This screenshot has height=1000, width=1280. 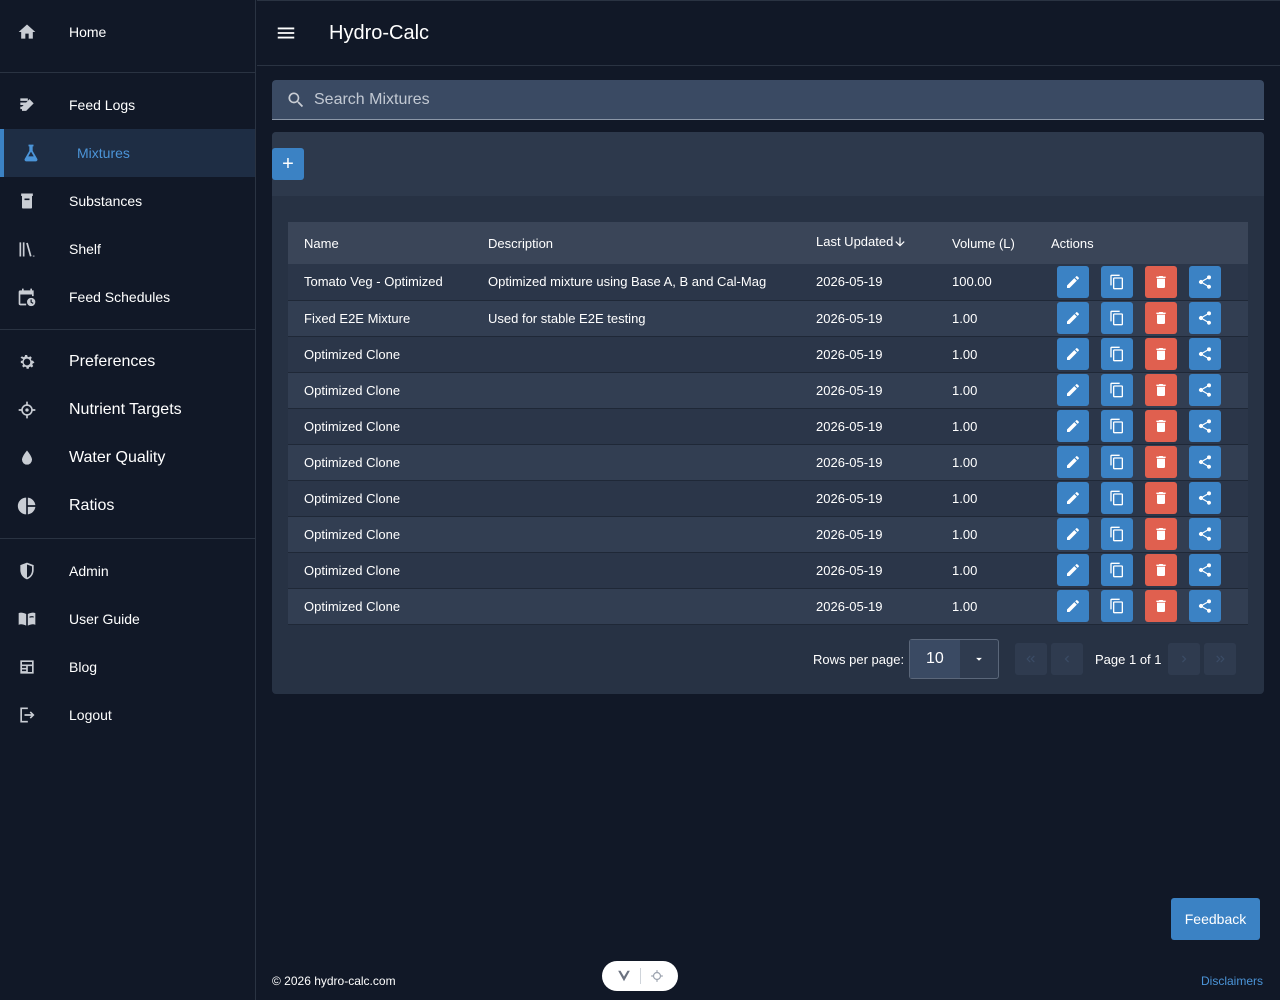 I want to click on last-page-button, so click(x=1220, y=659).